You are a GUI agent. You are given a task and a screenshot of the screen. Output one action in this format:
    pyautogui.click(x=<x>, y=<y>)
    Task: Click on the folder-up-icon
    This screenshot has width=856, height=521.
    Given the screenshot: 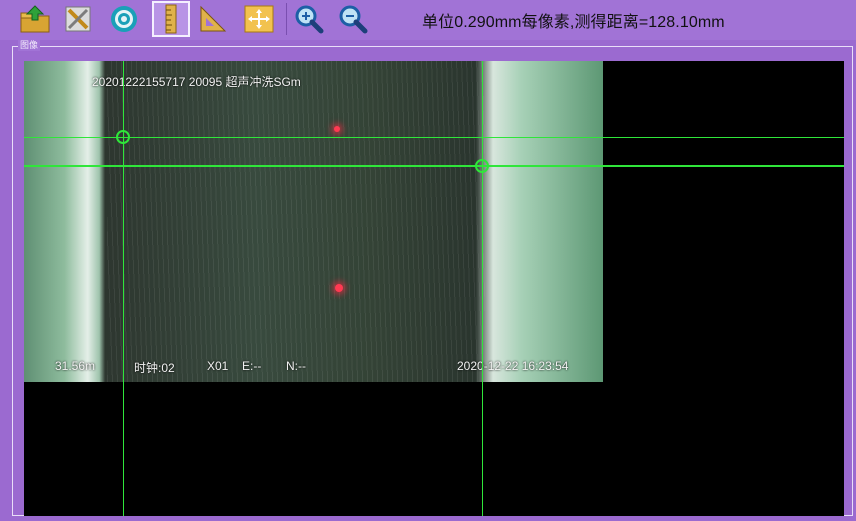 What is the action you would take?
    pyautogui.click(x=35, y=19)
    